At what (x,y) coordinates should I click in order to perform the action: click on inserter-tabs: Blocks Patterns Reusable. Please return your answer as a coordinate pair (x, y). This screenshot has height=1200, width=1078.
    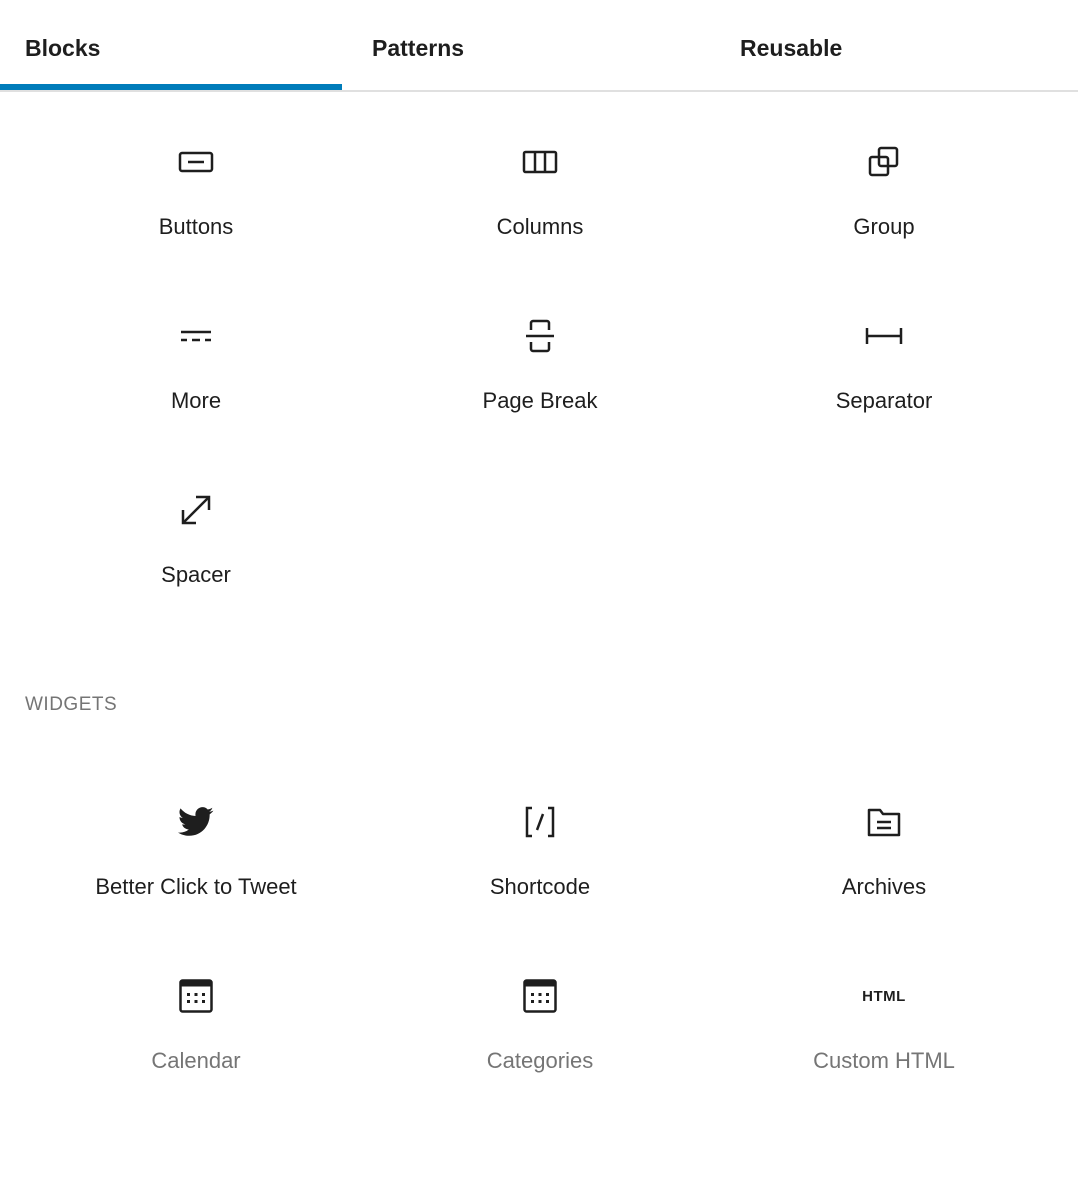
    Looking at the image, I should click on (539, 46).